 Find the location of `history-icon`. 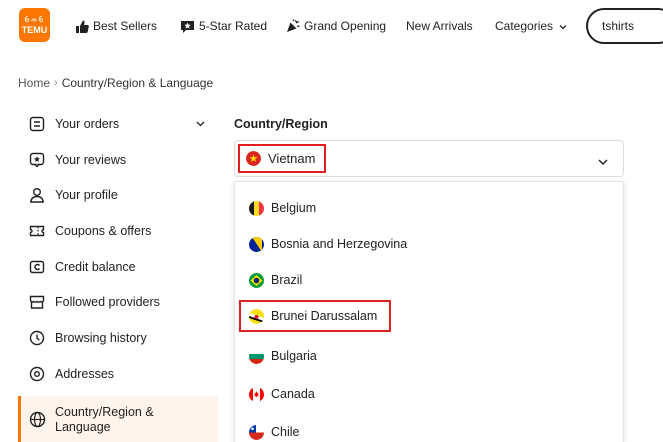

history-icon is located at coordinates (37, 338).